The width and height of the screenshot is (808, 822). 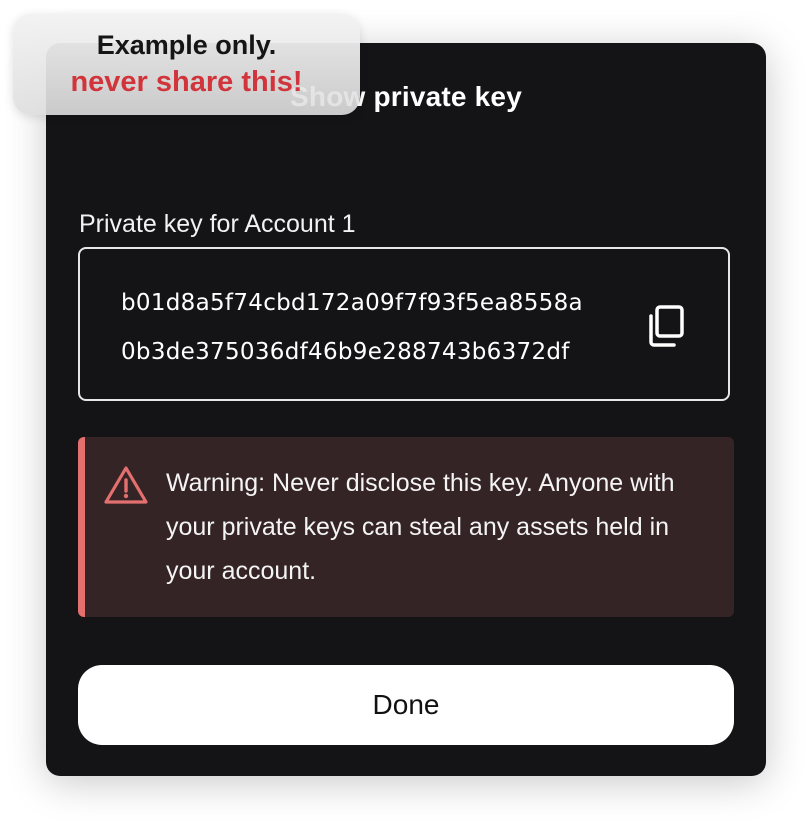 I want to click on private-key-line-2: 0b3de375036df46b9e288743b6372df, so click(x=345, y=352).